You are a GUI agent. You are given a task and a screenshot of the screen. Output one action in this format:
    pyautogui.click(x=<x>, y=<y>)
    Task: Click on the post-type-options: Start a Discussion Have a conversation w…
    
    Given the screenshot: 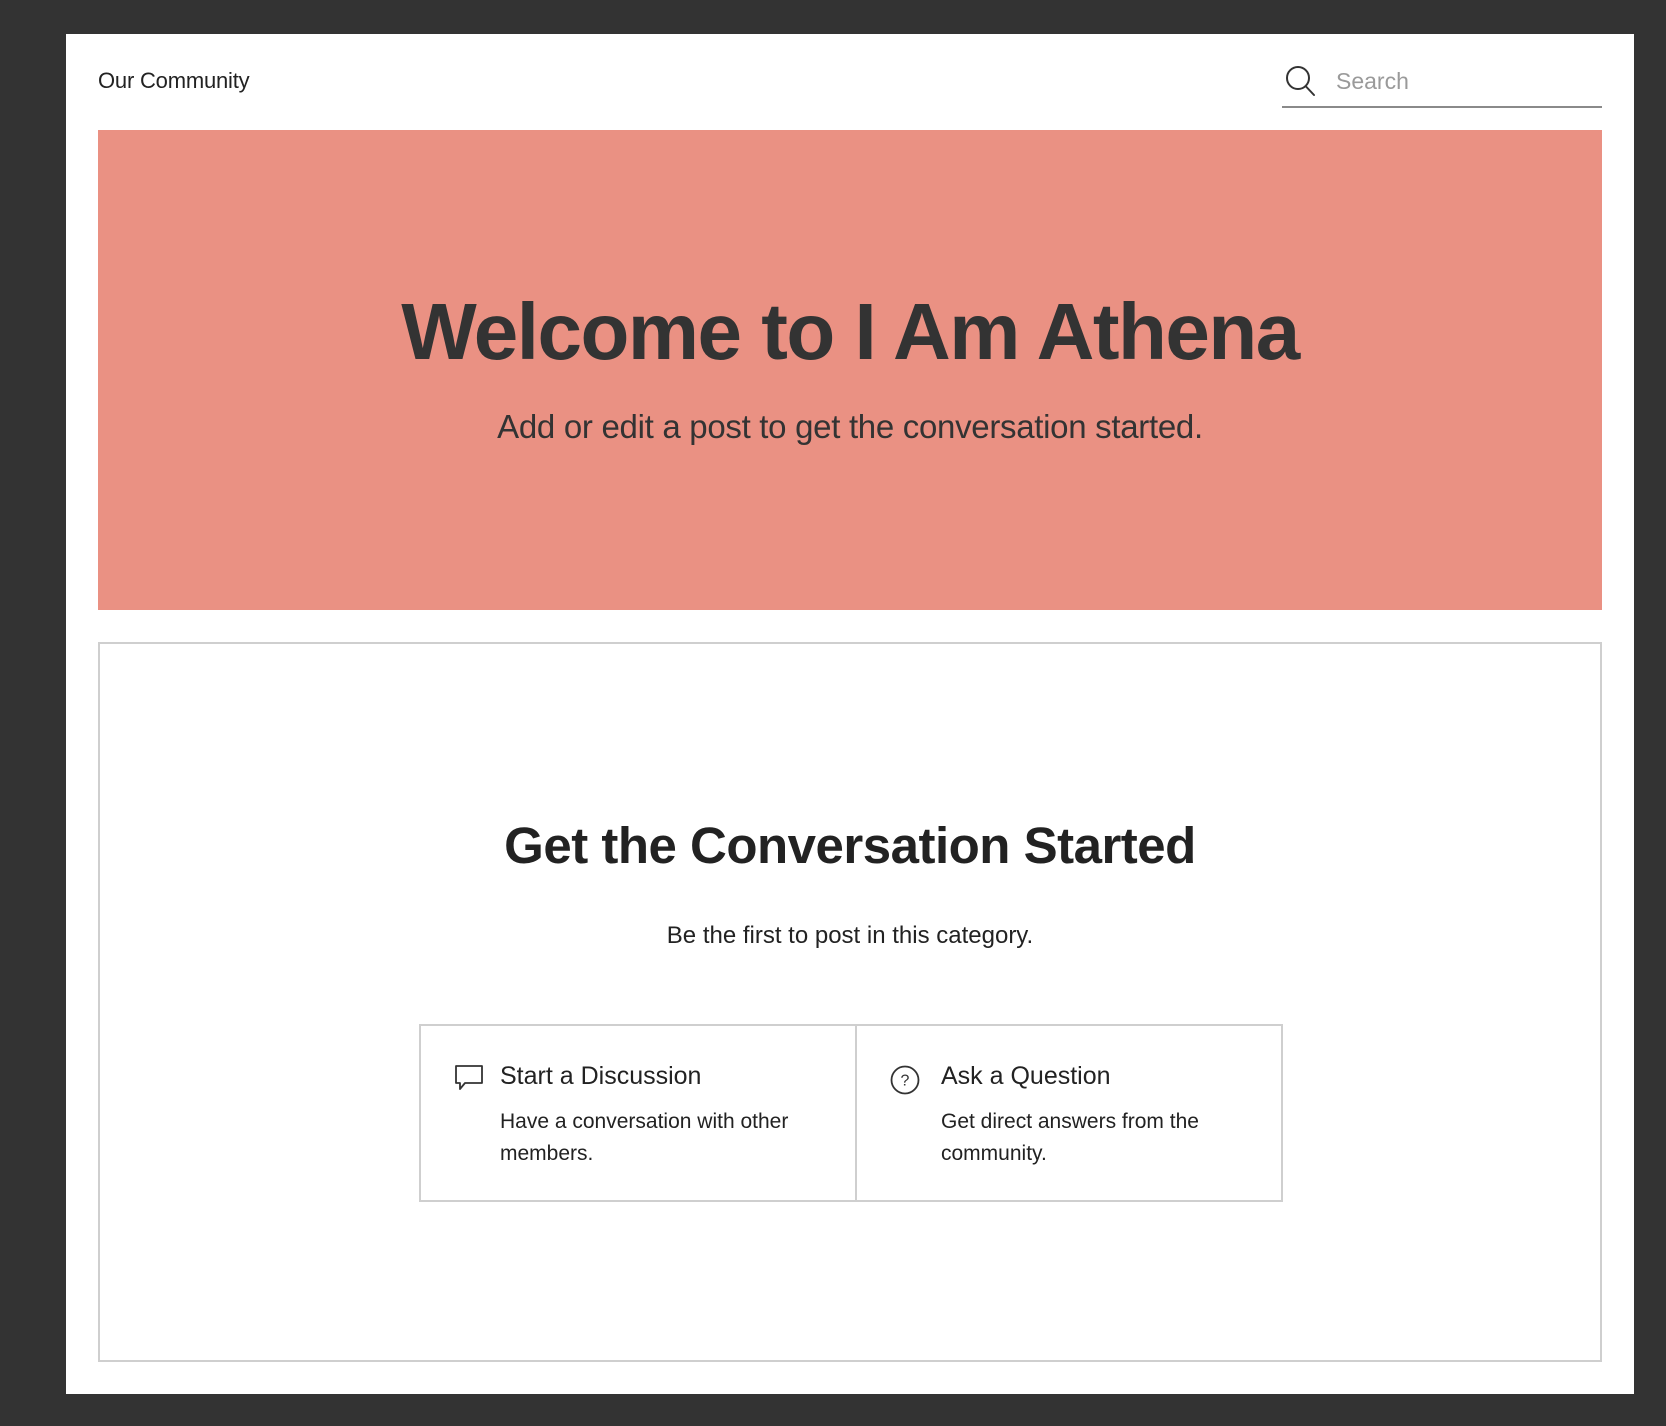 What is the action you would take?
    pyautogui.click(x=851, y=1113)
    